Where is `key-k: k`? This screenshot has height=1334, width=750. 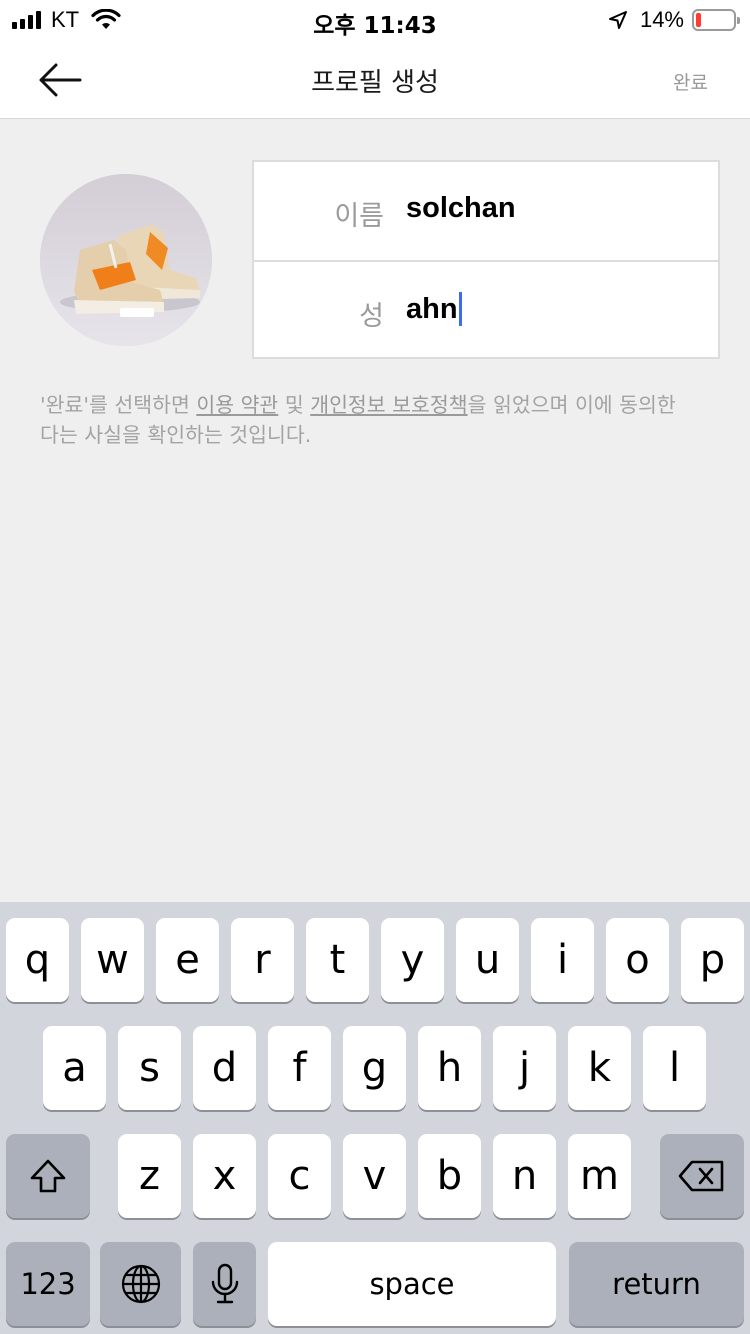
key-k: k is located at coordinates (599, 1068).